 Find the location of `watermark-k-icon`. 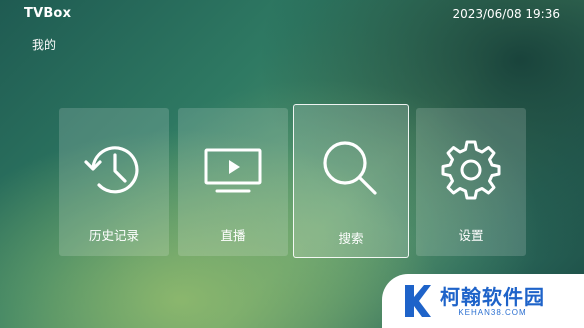

watermark-k-icon is located at coordinates (418, 301).